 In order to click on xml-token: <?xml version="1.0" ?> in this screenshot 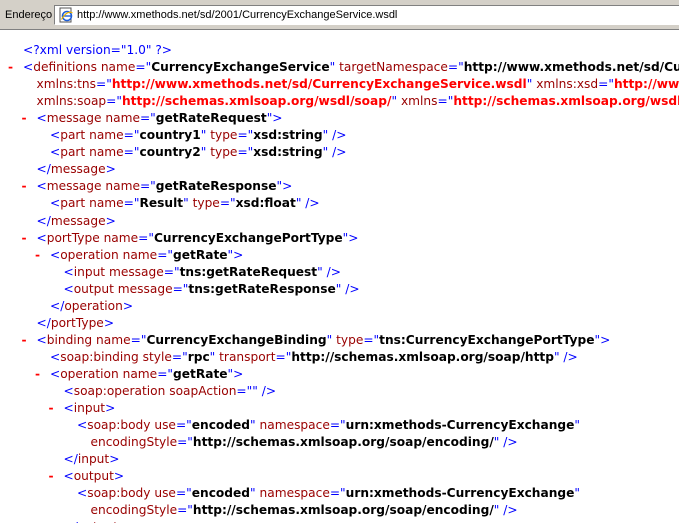, I will do `click(98, 50)`.